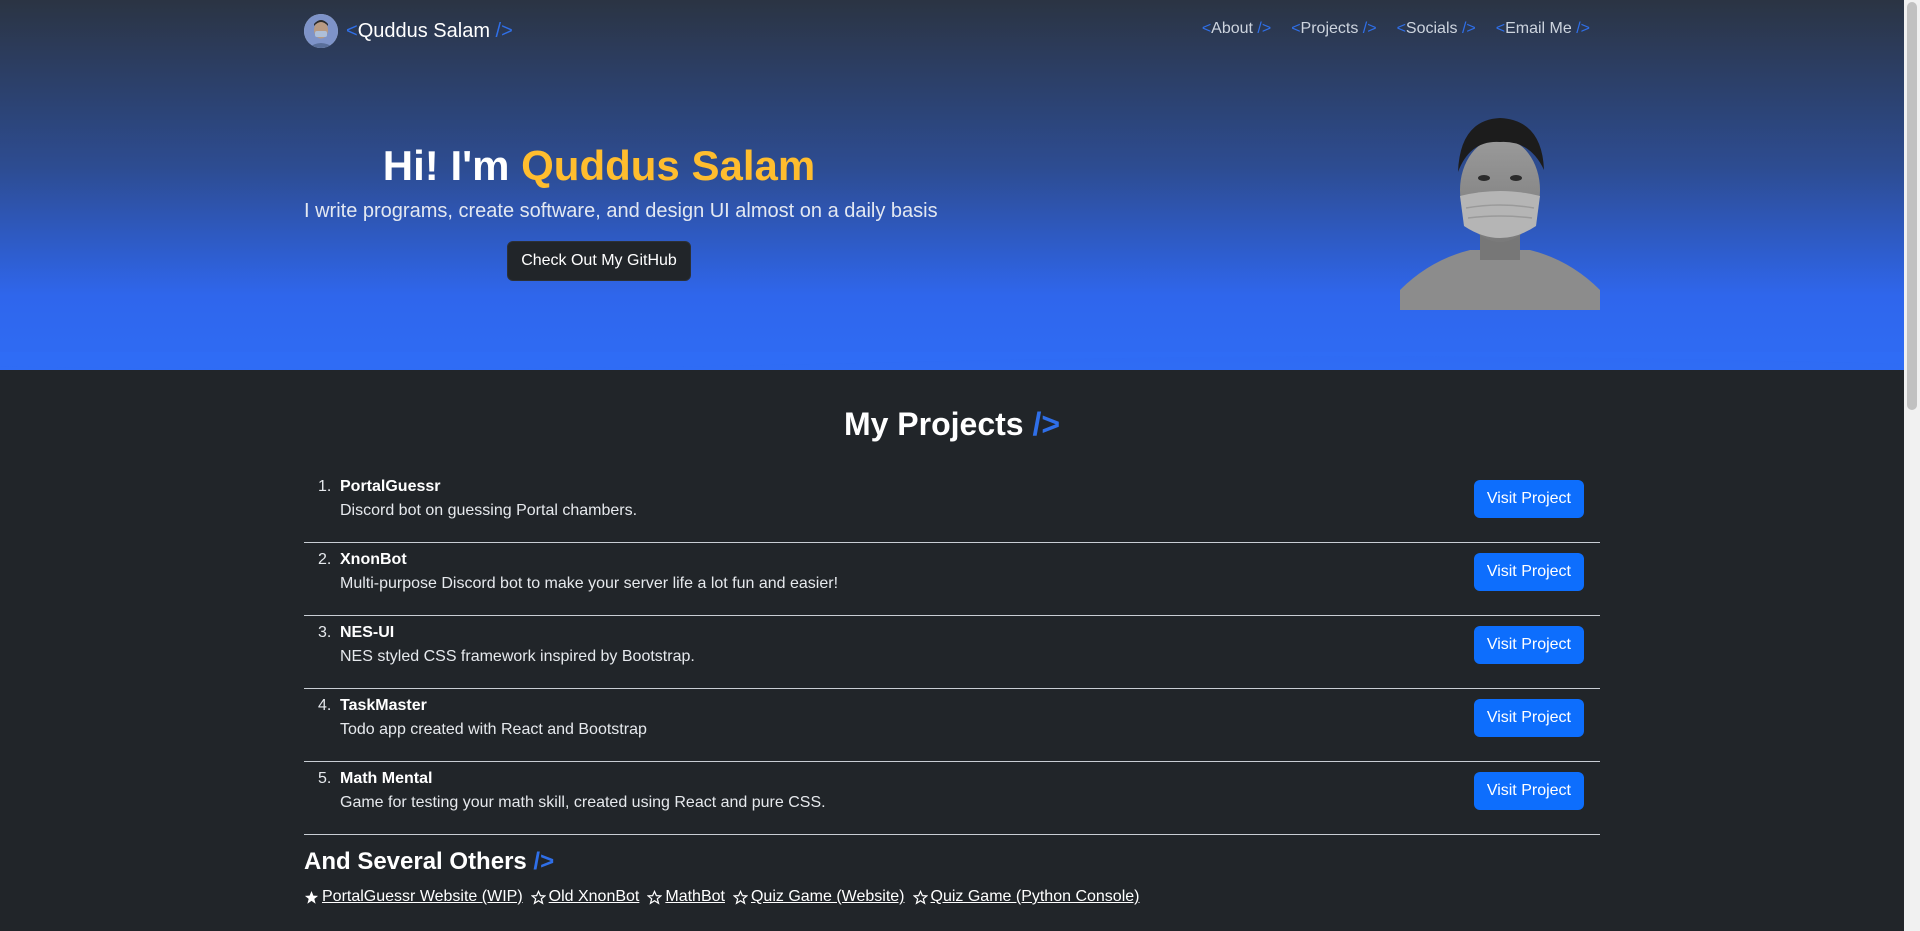  I want to click on project-description: Discord bot on guessing Portal chambers., so click(489, 510).